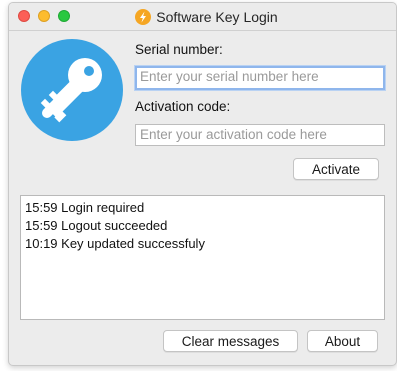 This screenshot has width=397, height=371. Describe the element at coordinates (342, 341) in the screenshot. I see `about-button: About` at that location.